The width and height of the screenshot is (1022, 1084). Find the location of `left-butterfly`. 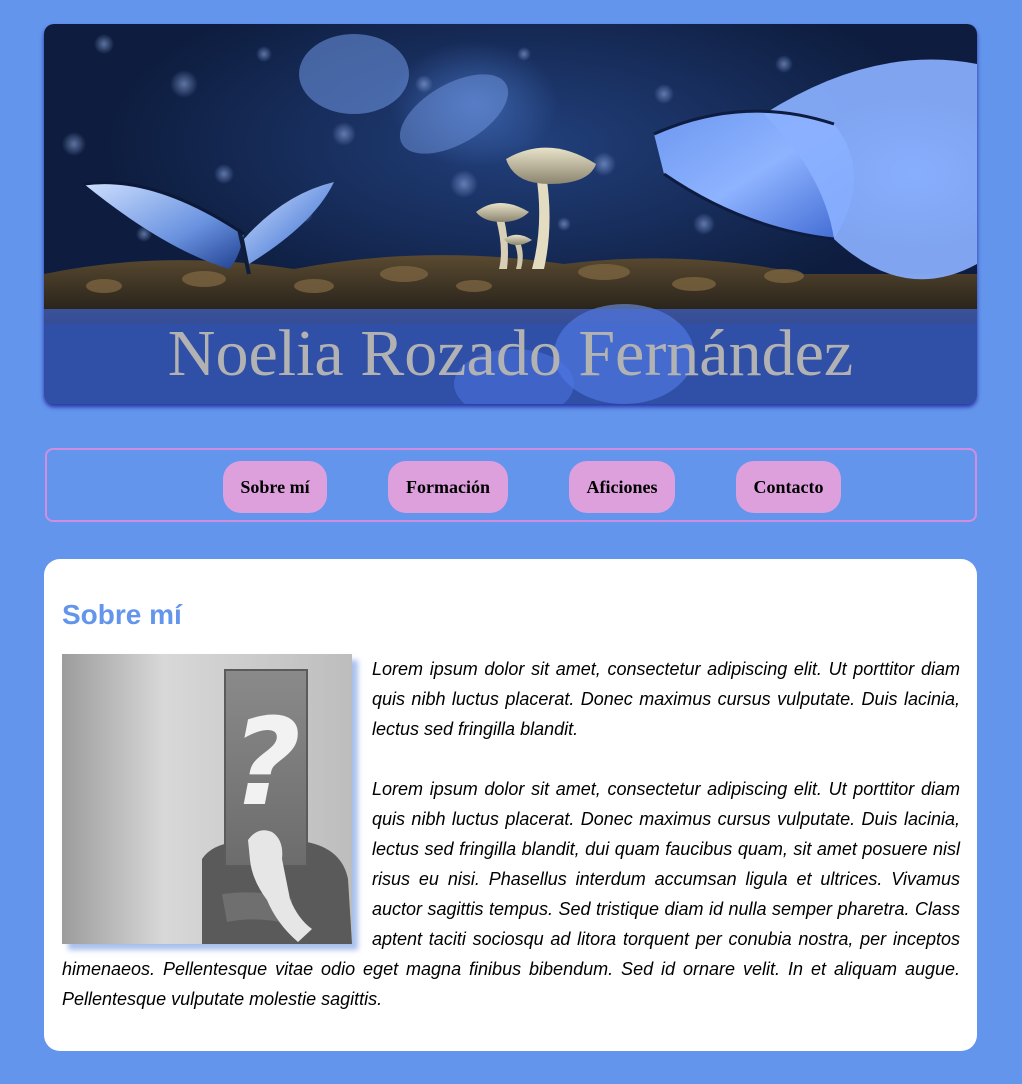

left-butterfly is located at coordinates (208, 228).